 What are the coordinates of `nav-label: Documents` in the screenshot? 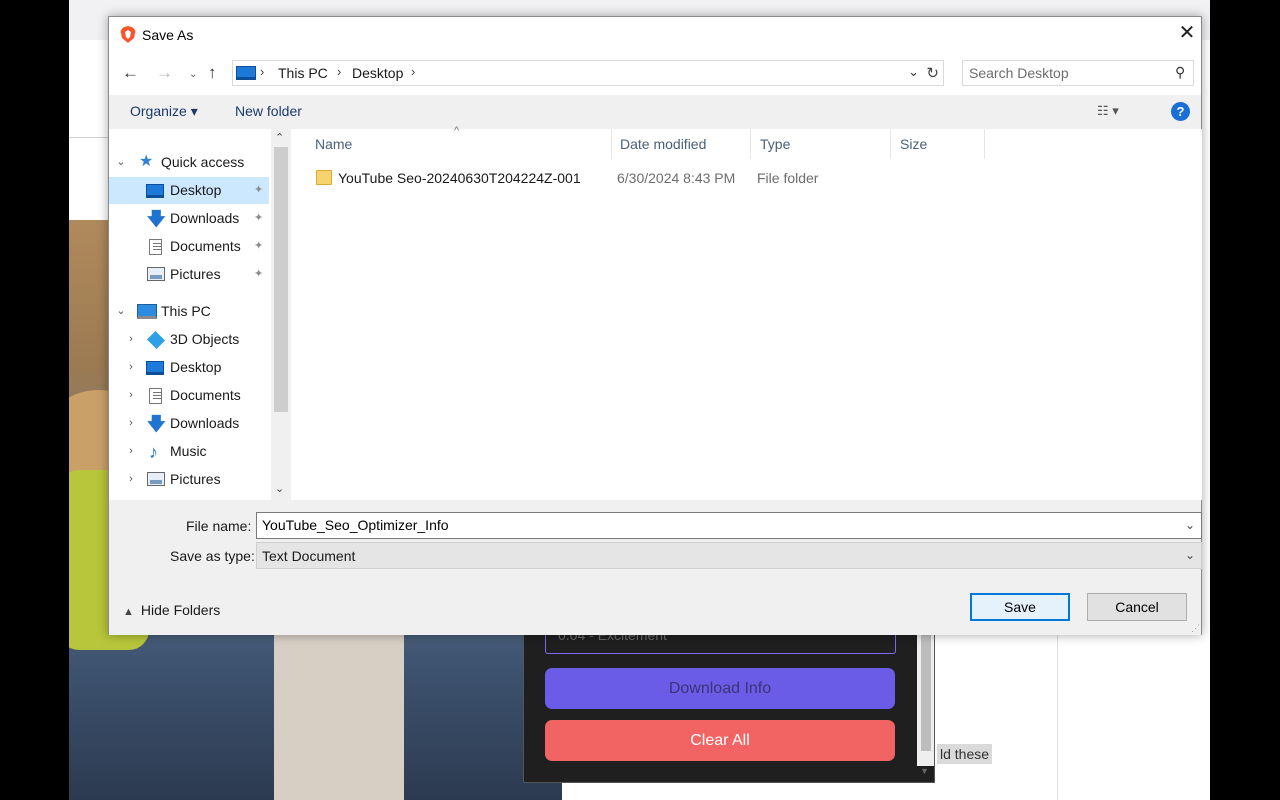 It's located at (205, 395).